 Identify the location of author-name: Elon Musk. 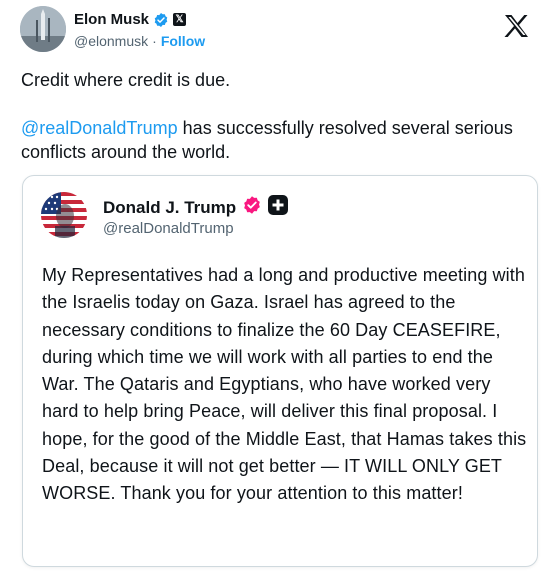
(111, 19).